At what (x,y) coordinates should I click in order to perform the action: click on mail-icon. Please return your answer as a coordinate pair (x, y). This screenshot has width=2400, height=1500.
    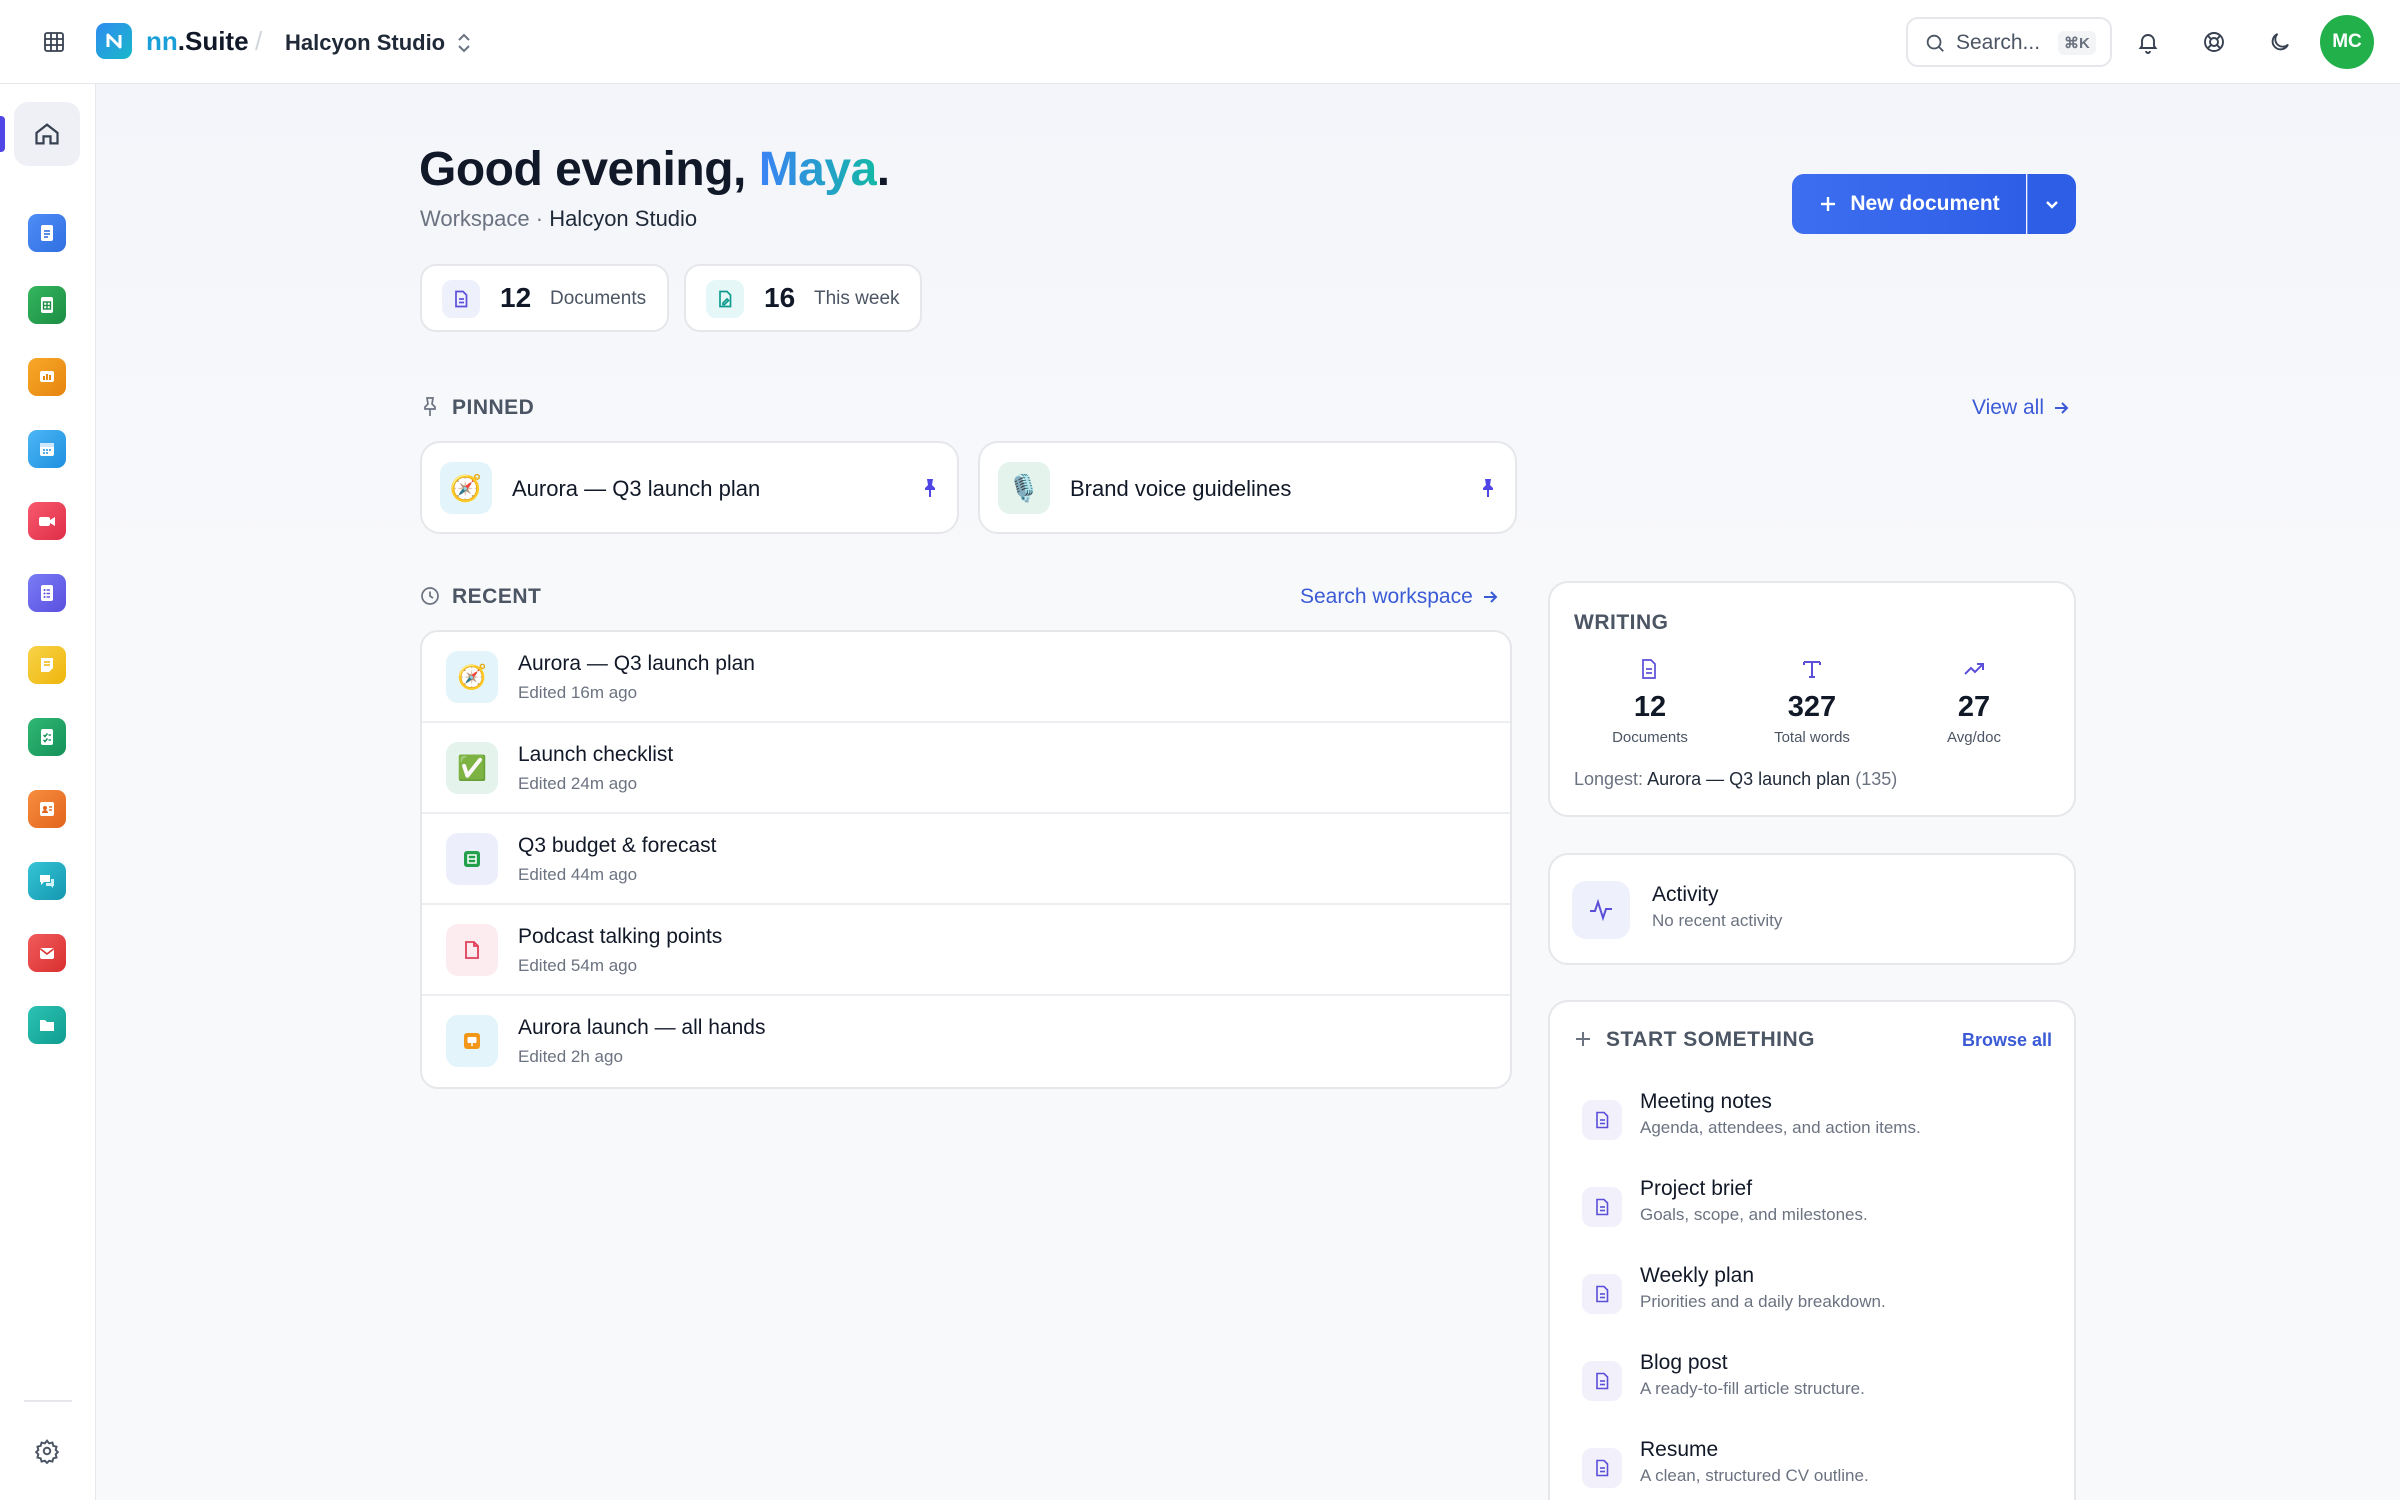
    Looking at the image, I should click on (47, 953).